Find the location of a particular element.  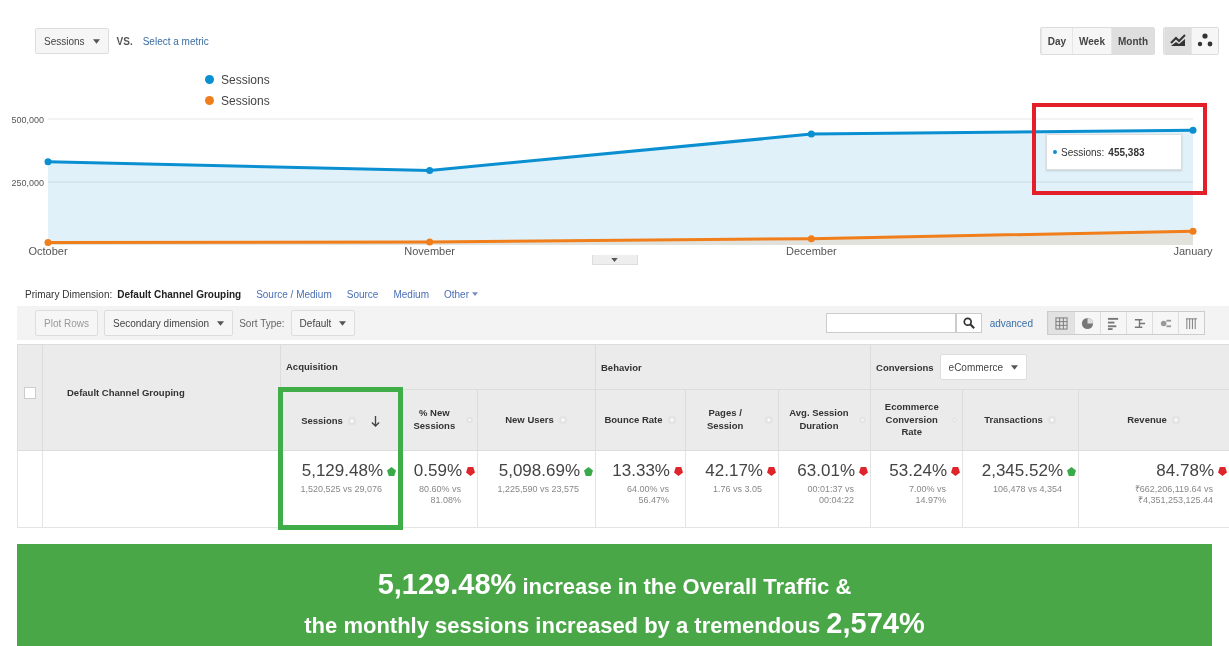

pivot-view-icon is located at coordinates (1191, 323).